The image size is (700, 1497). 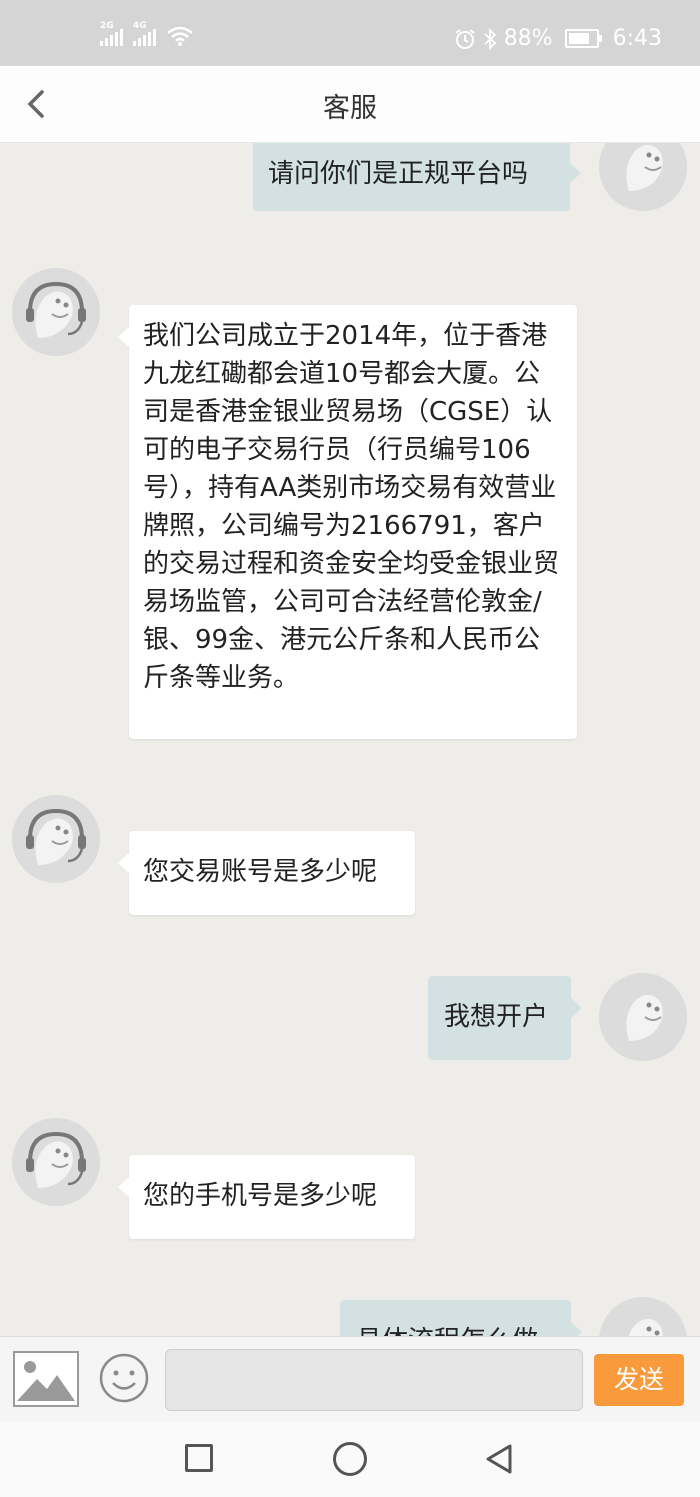 What do you see at coordinates (528, 38) in the screenshot?
I see `battery-percent: 88%` at bounding box center [528, 38].